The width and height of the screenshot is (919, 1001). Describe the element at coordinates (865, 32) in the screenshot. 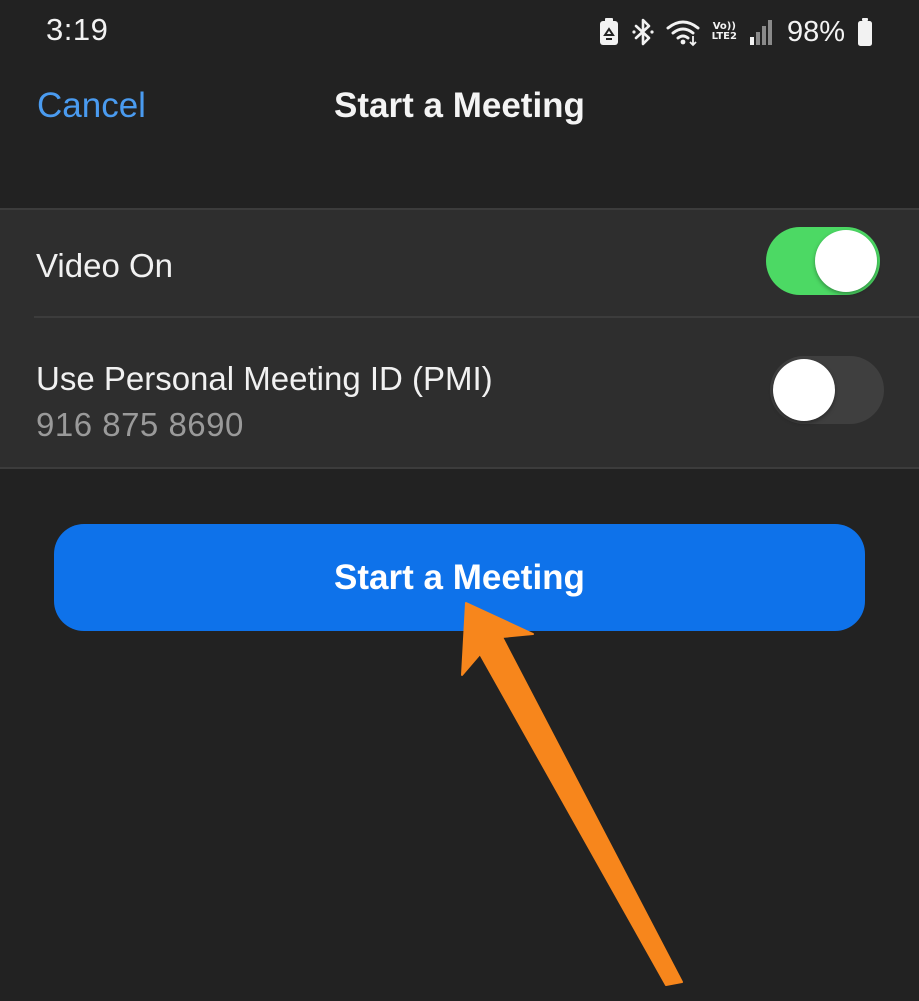

I see `battery-icon` at that location.